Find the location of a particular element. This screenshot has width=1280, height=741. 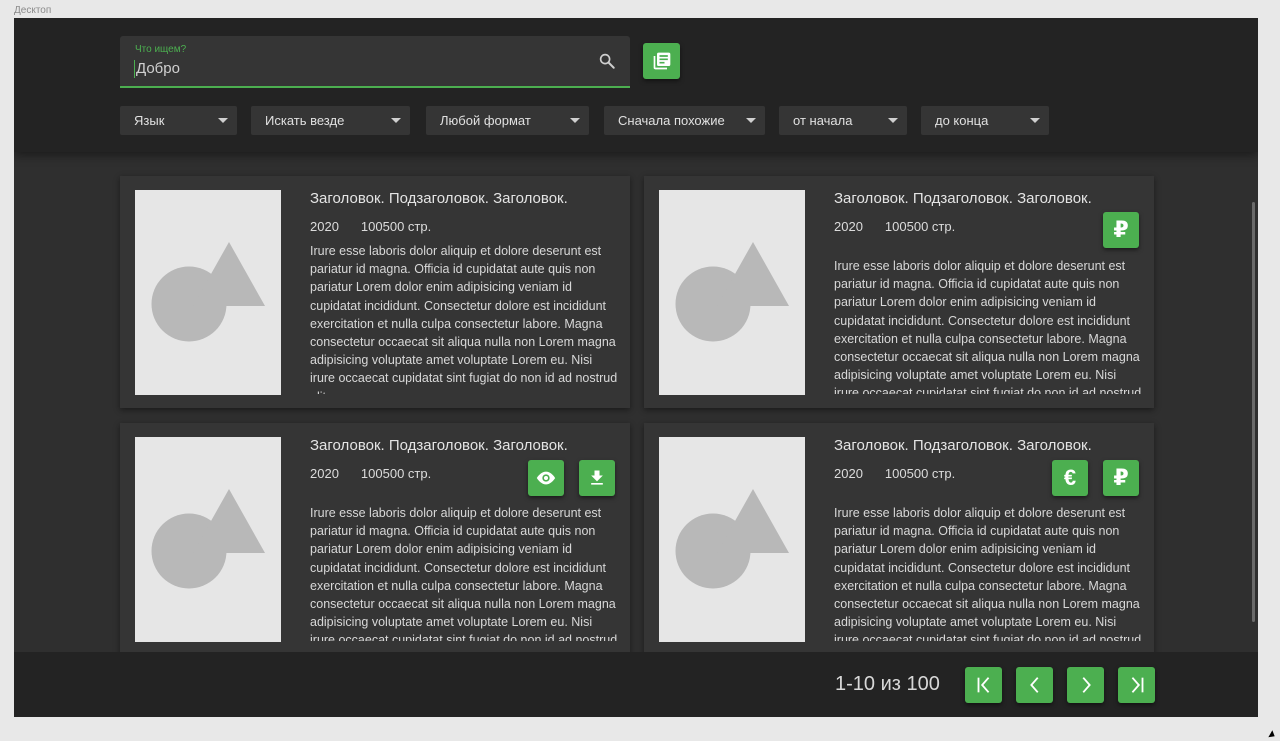

pagination-bar: 1-10 из 100 is located at coordinates (636, 684).